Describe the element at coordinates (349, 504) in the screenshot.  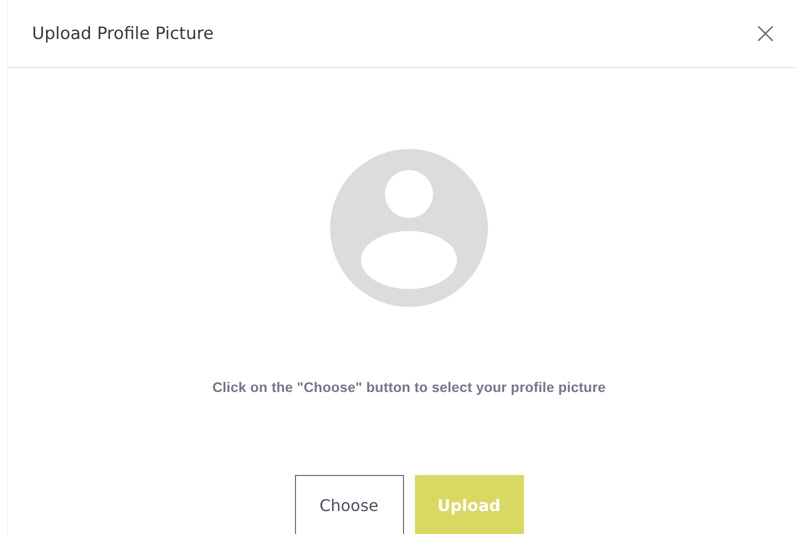
I see `choose-button: Choose` at that location.